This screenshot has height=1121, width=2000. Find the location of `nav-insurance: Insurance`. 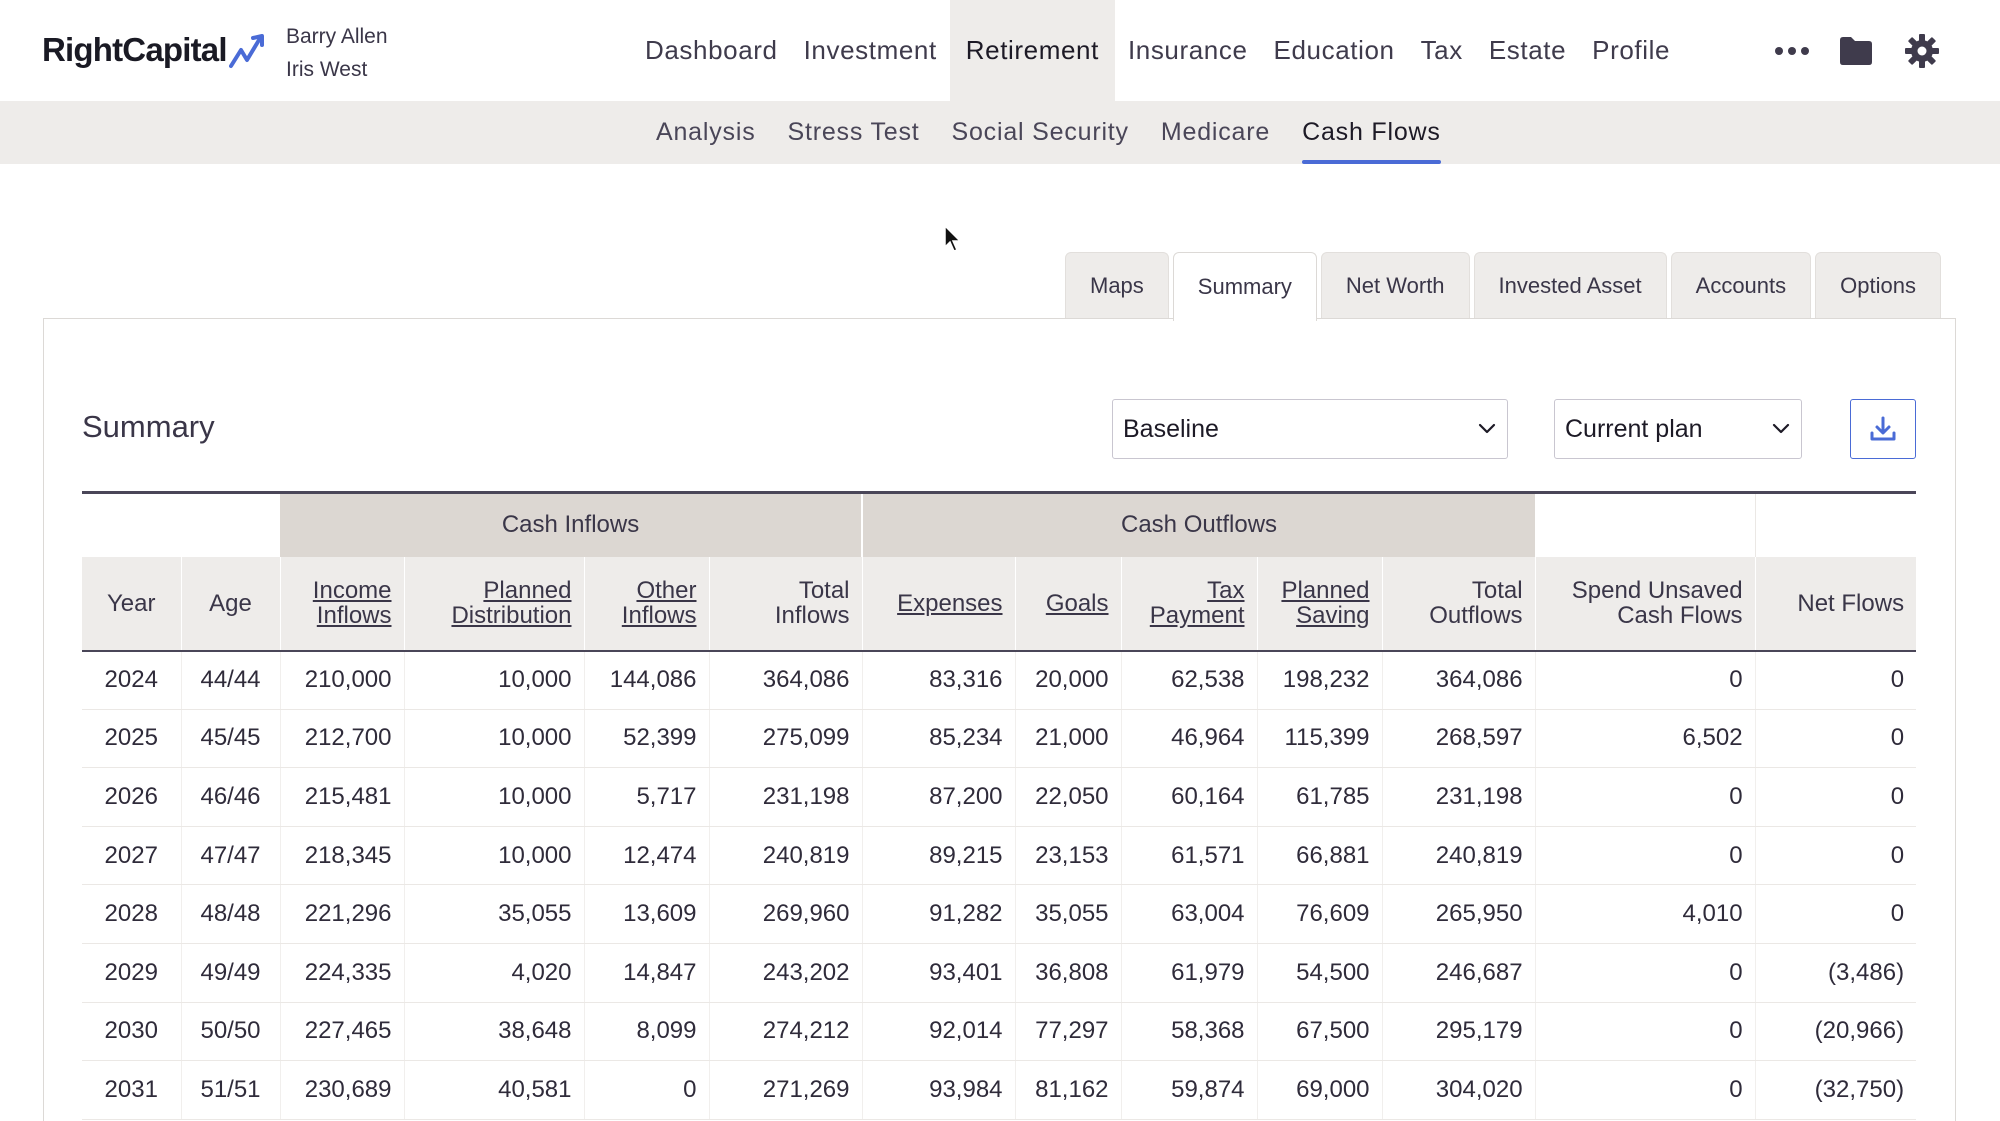

nav-insurance: Insurance is located at coordinates (1188, 50).